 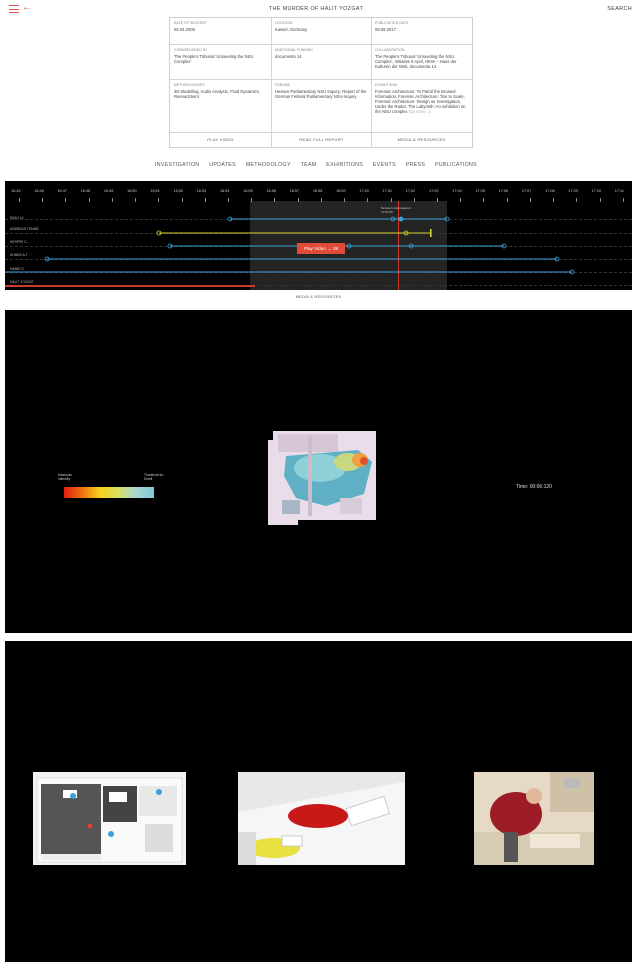 I want to click on media-resources-button: MEDIA & RESOURCES, so click(x=421, y=140).